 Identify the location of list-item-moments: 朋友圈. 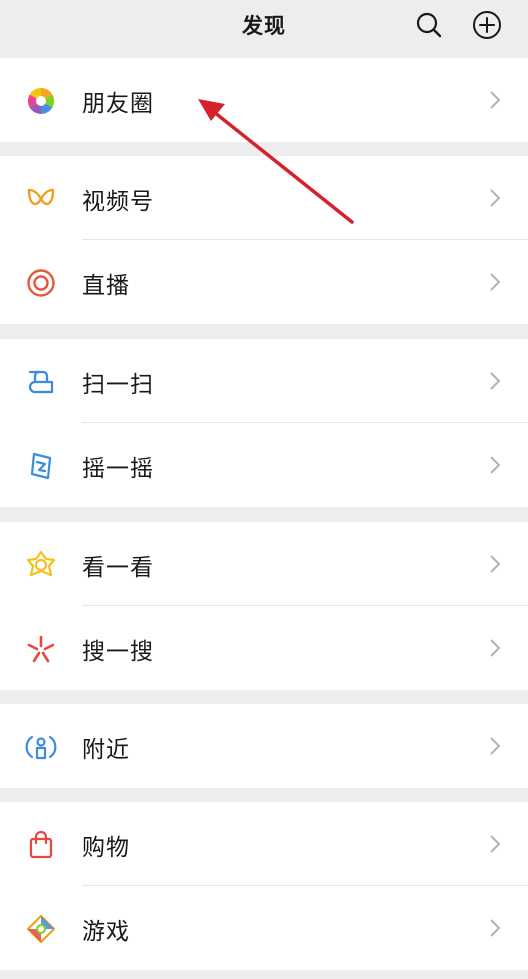
(264, 100).